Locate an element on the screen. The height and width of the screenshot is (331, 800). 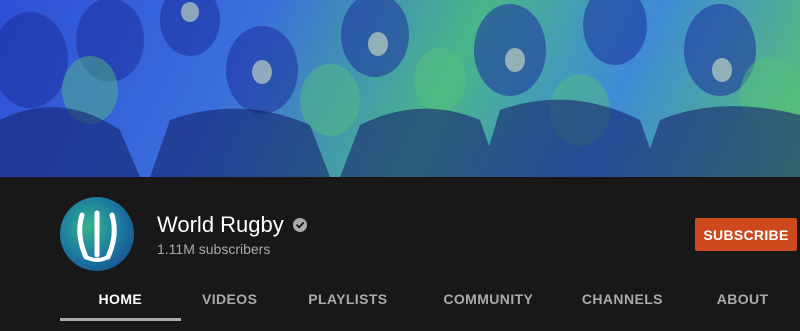
world-rugby-logo-icon is located at coordinates (97, 236).